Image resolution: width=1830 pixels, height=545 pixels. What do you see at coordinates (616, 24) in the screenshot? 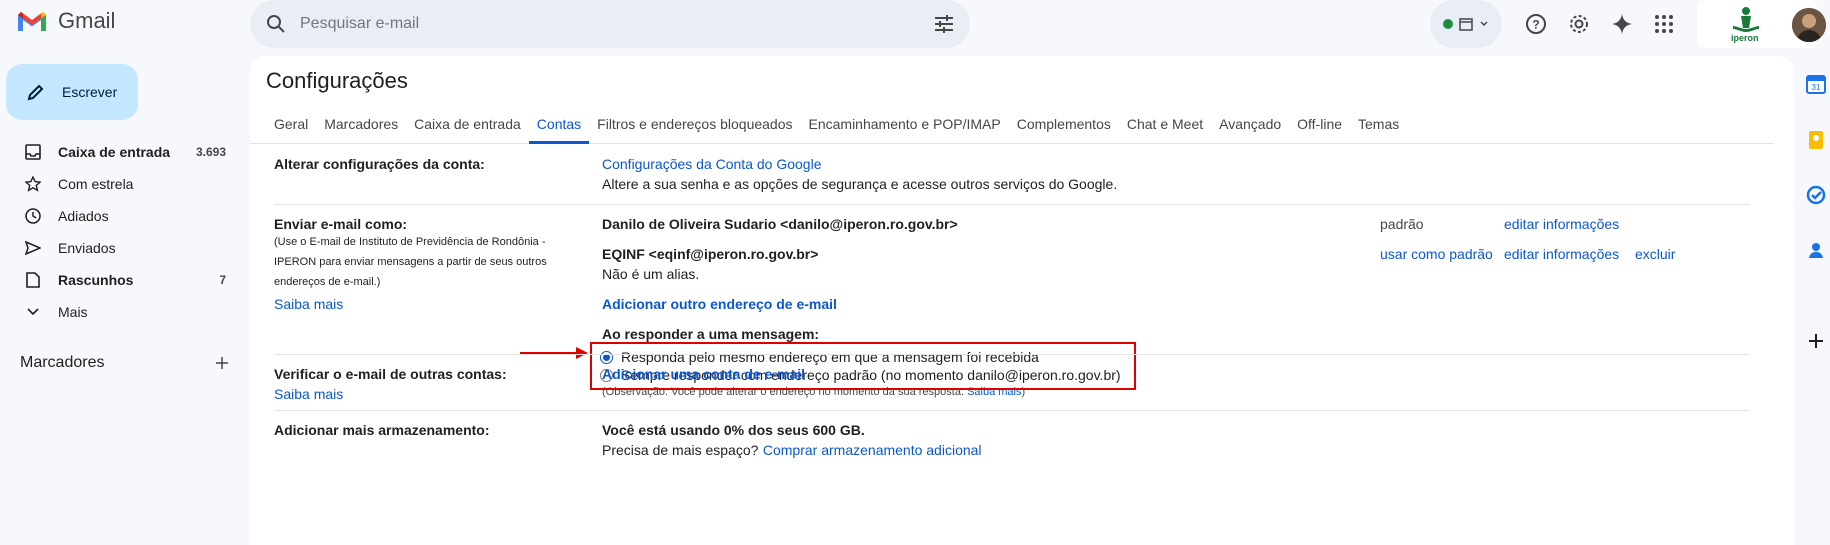
I see `search-input` at bounding box center [616, 24].